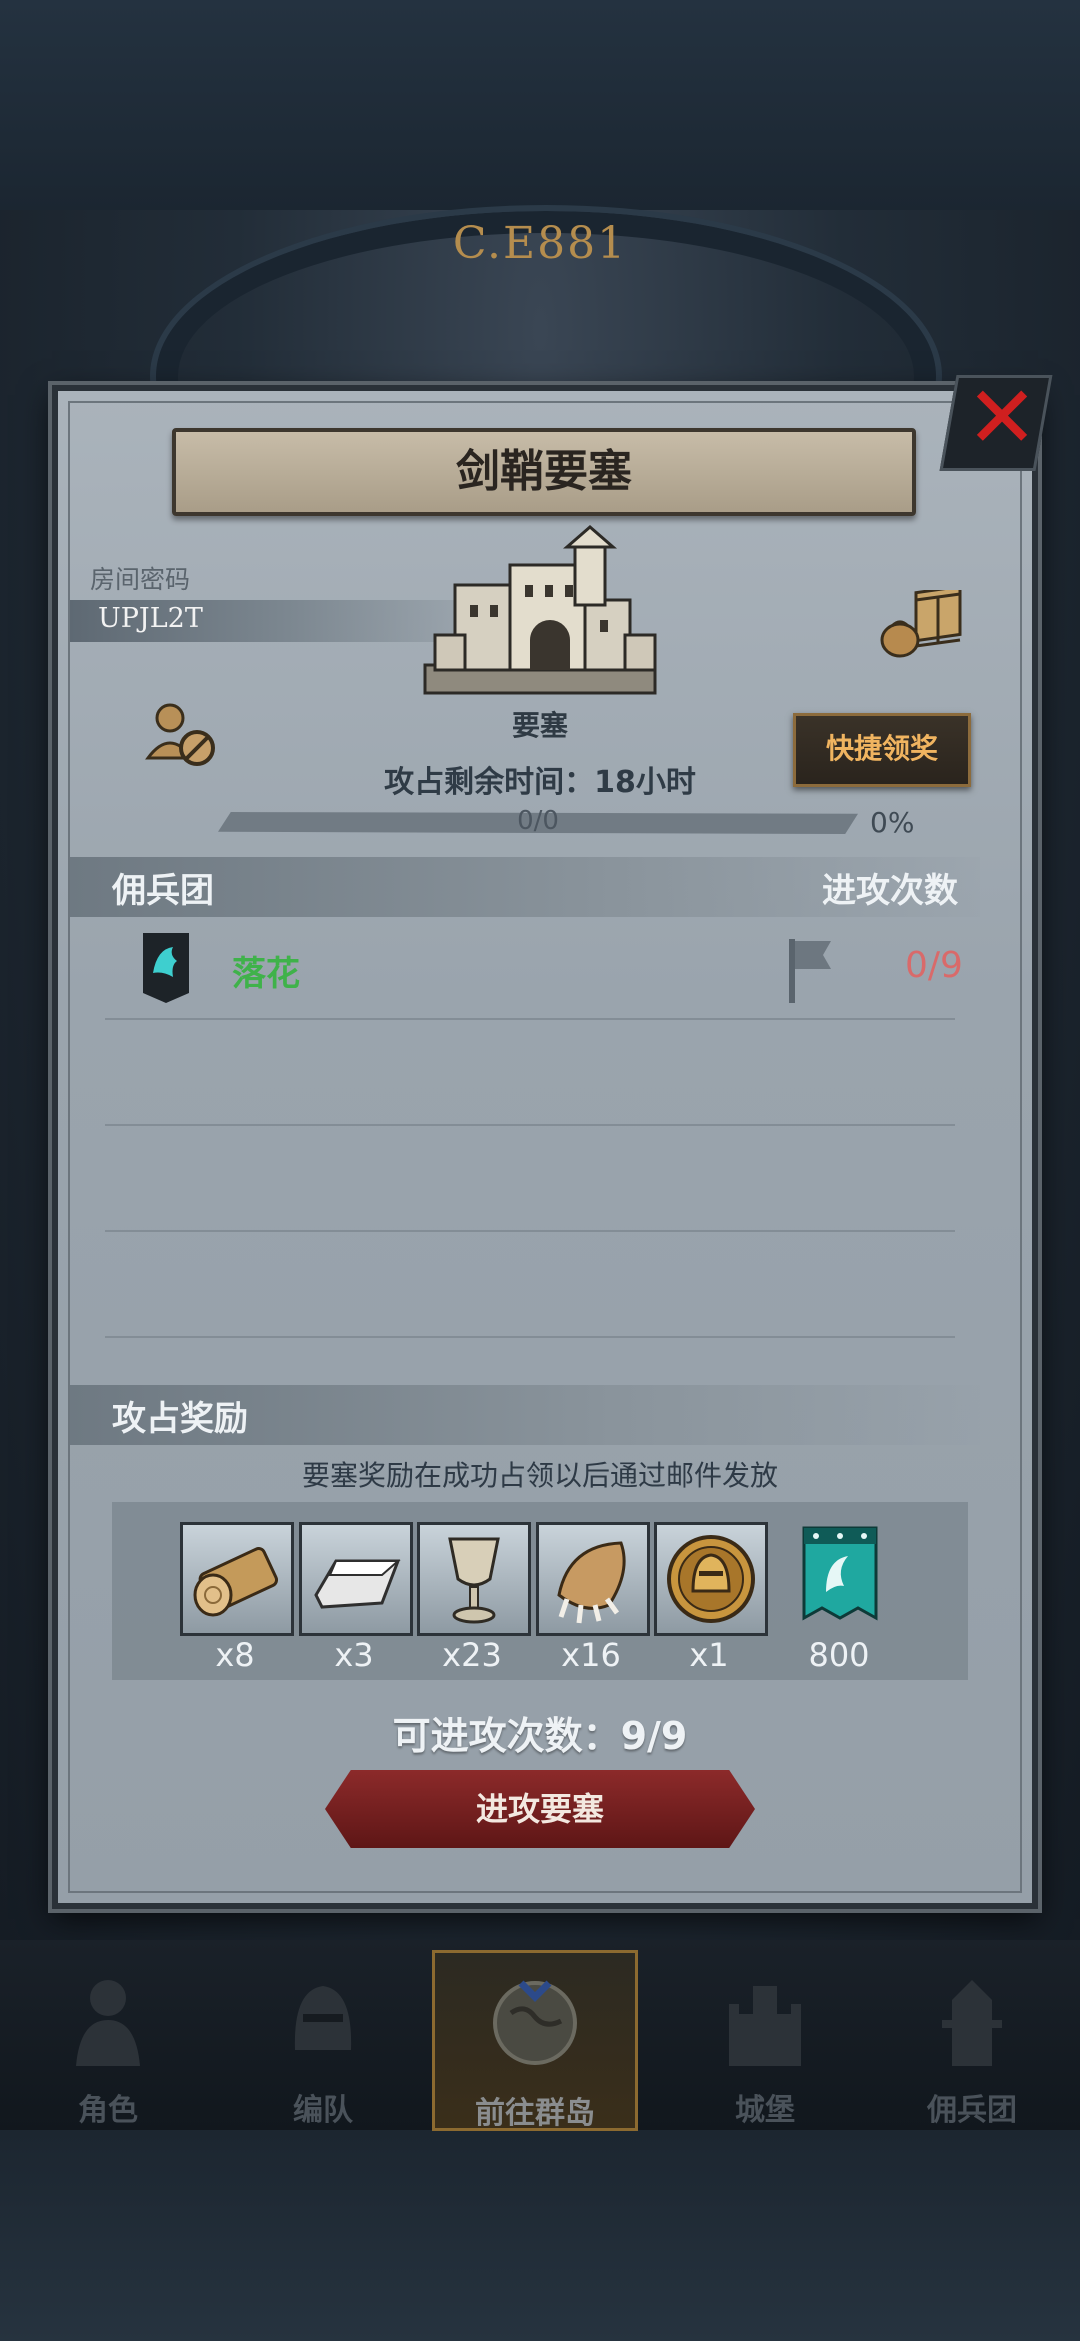  Describe the element at coordinates (182, 735) in the screenshot. I see `blocked-user-icon` at that location.